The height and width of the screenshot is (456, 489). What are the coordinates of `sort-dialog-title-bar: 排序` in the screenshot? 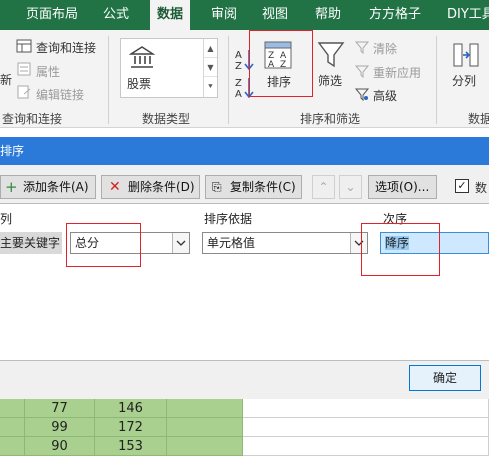 It's located at (244, 151).